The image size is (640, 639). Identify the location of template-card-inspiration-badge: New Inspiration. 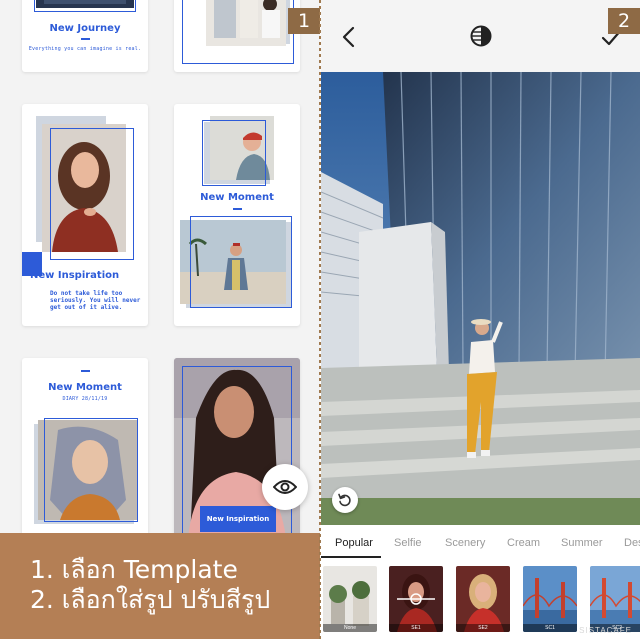
(237, 448).